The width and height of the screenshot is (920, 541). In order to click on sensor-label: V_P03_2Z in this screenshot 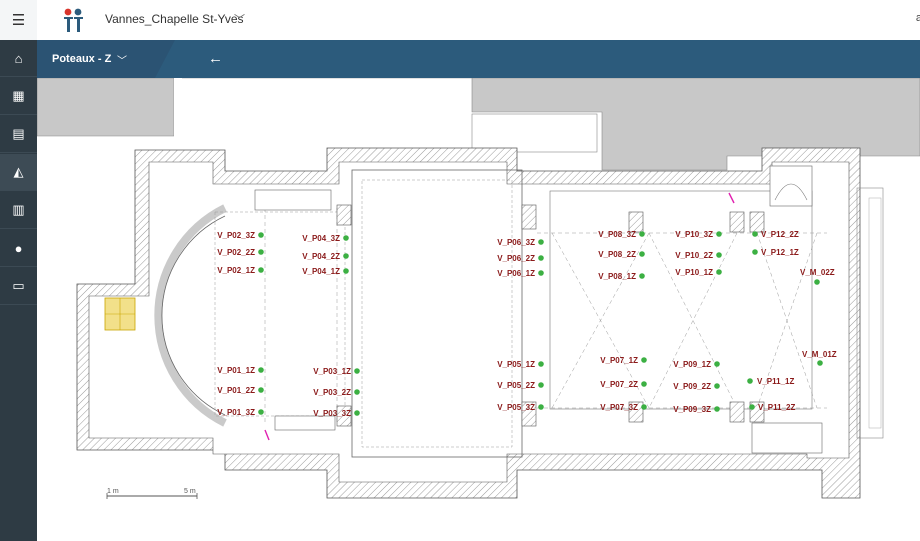, I will do `click(332, 392)`.